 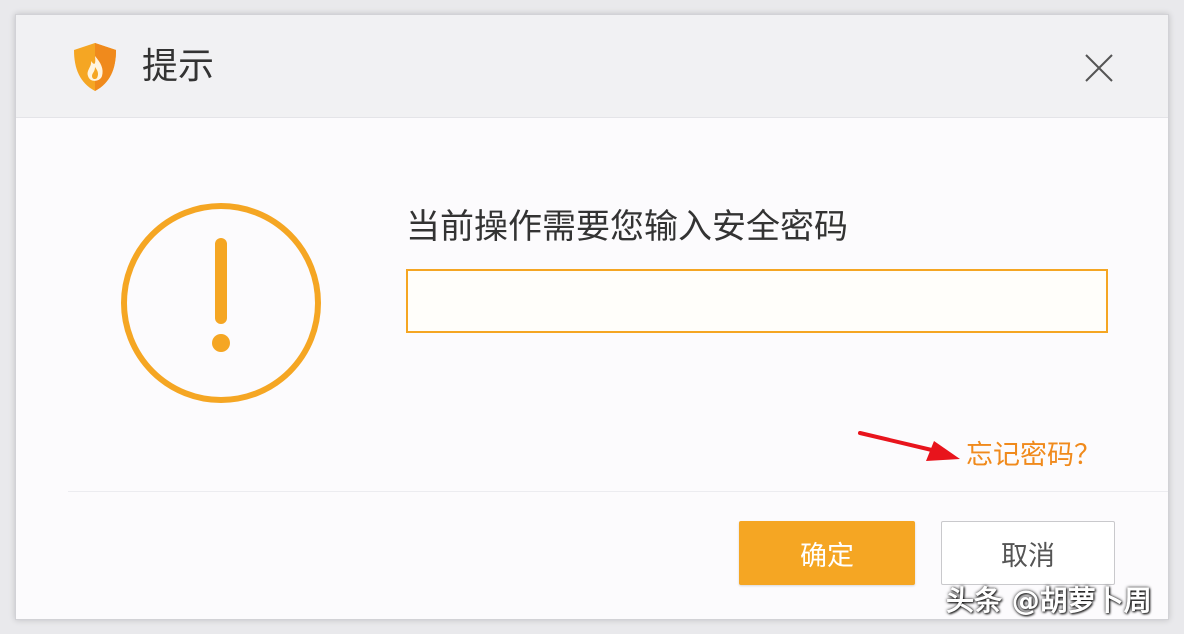 What do you see at coordinates (627, 227) in the screenshot?
I see `prompt-text: 当前操作需要您输入安全密码` at bounding box center [627, 227].